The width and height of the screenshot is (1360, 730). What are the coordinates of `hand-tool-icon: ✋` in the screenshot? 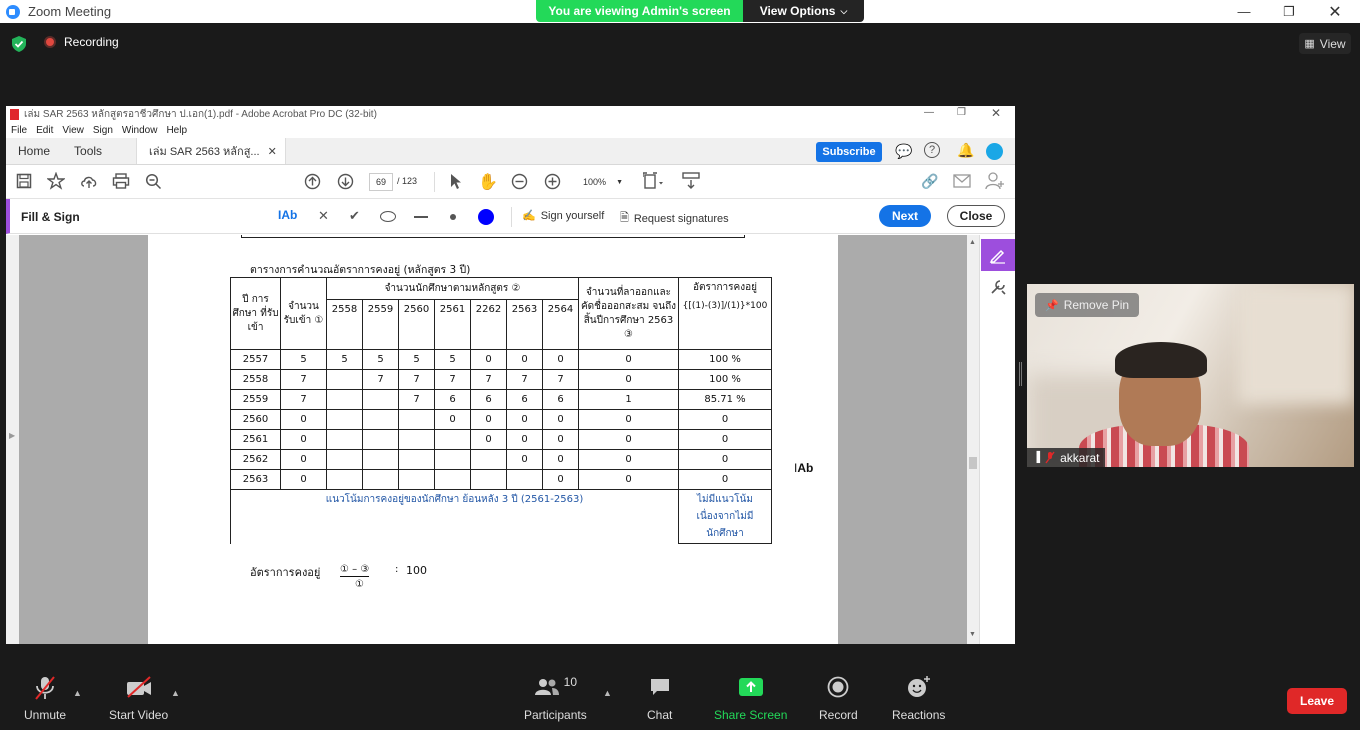 It's located at (488, 182).